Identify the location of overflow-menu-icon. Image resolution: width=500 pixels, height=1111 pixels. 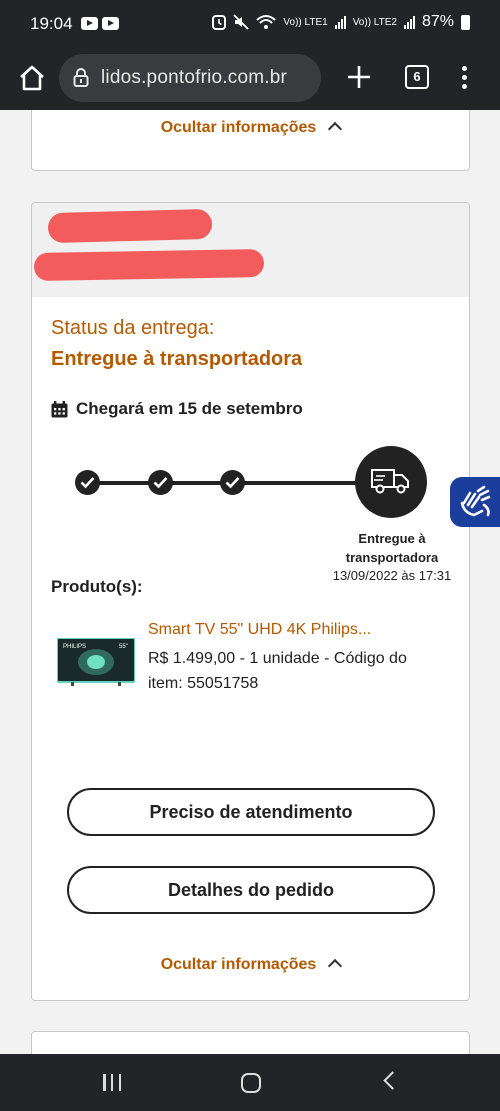
(465, 78).